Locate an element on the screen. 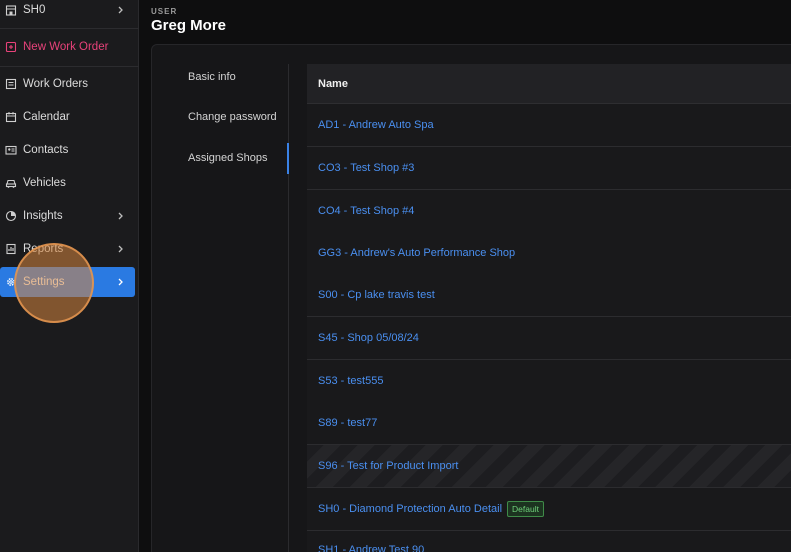  shop-link: SH0 - Diamond Protection Auto Detail is located at coordinates (410, 509).